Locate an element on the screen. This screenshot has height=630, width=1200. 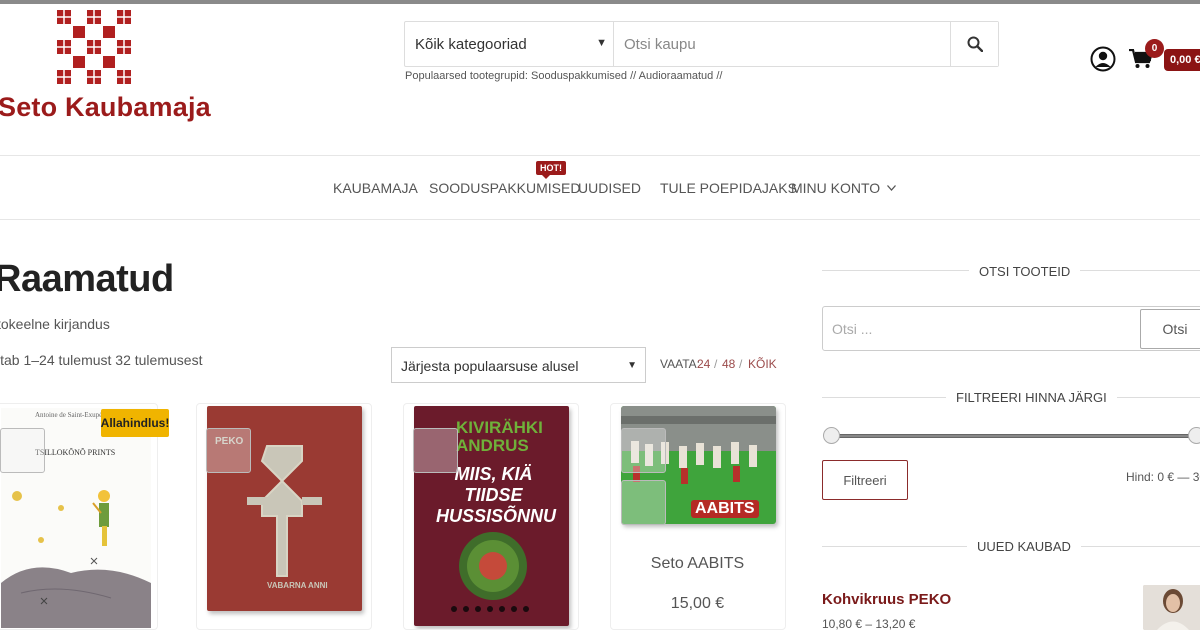
sort-select: Järjesta populaarsuse alusel ▼ is located at coordinates (518, 365).